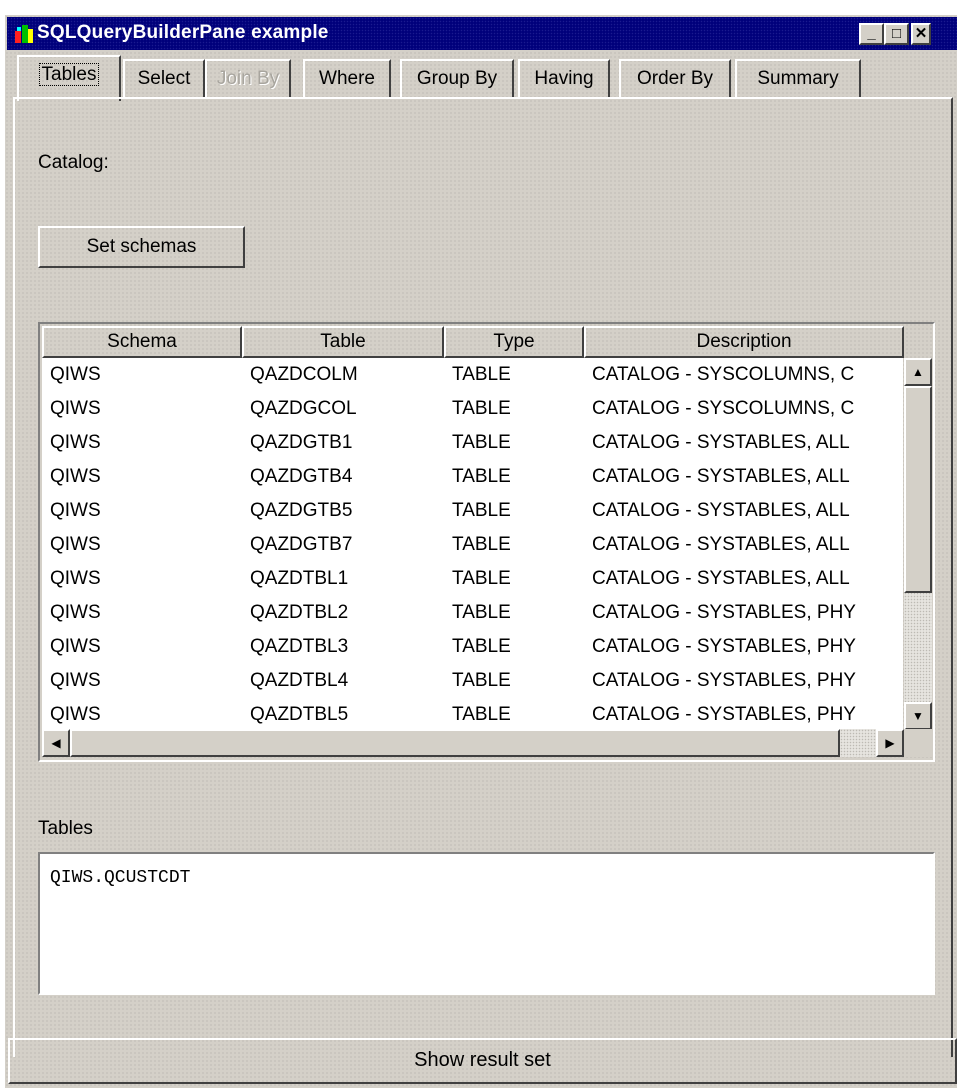 The image size is (957, 1088). I want to click on tab-having-label: Having, so click(564, 78).